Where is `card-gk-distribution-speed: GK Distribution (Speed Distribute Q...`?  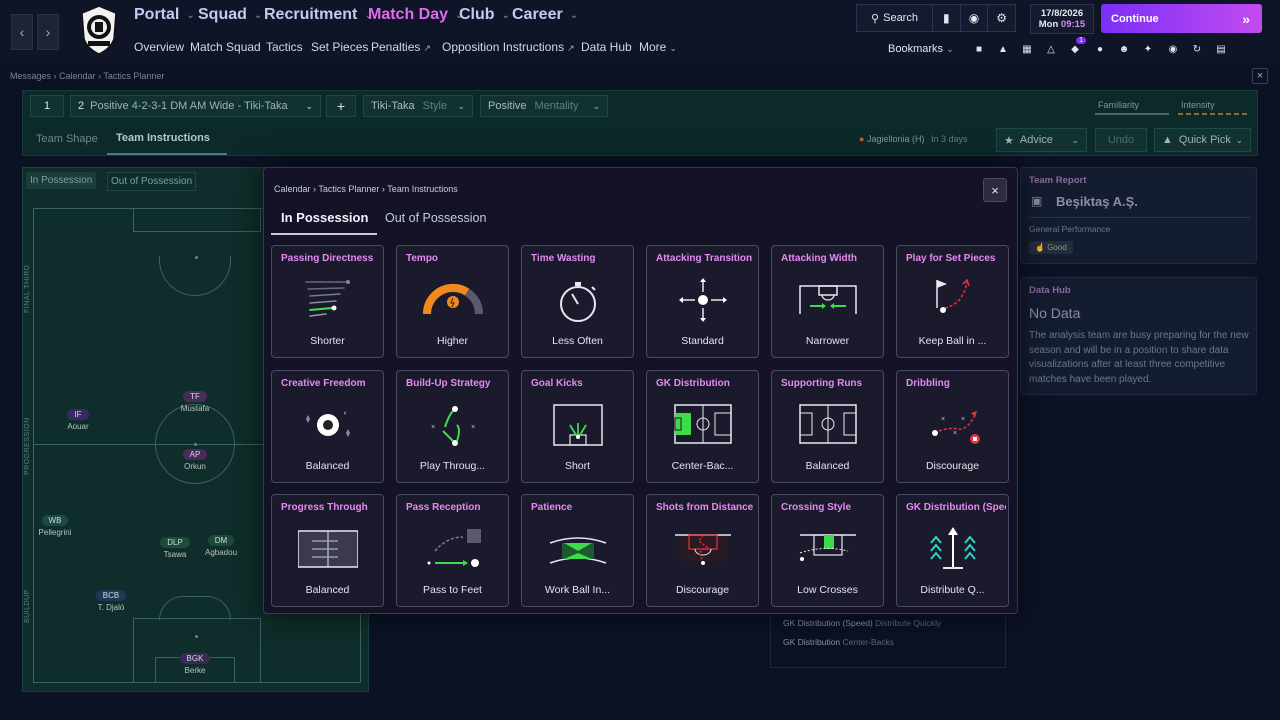 card-gk-distribution-speed: GK Distribution (Speed Distribute Q... is located at coordinates (952, 550).